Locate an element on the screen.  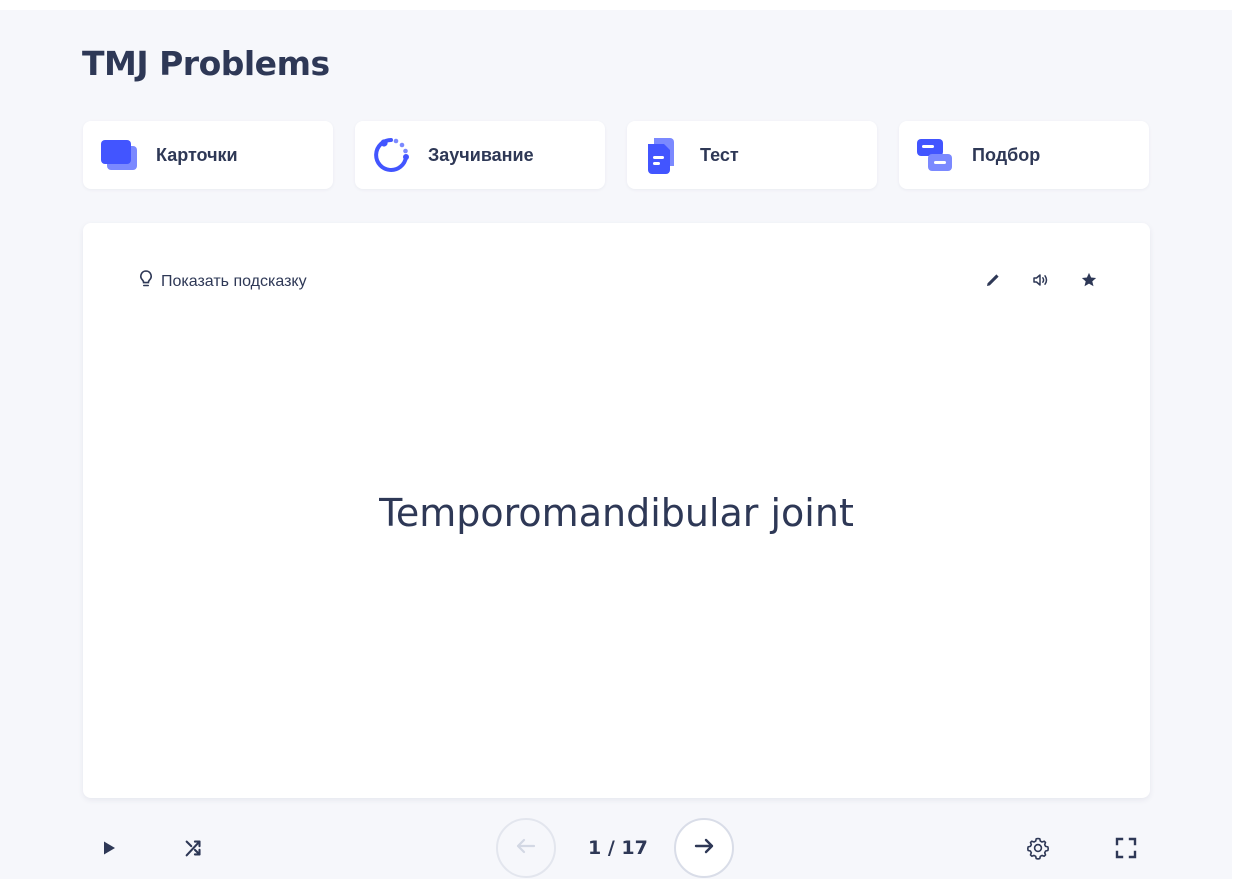
audio-icon is located at coordinates (1041, 280).